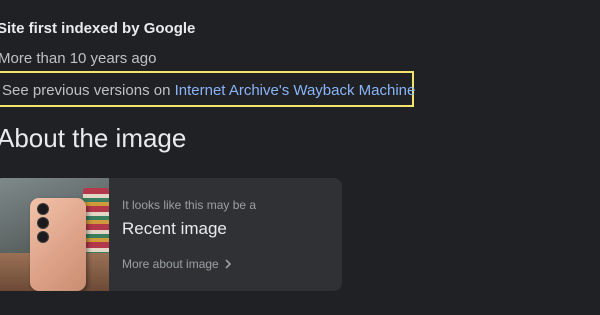 Image resolution: width=600 pixels, height=315 pixels. I want to click on card-title: Recent image, so click(174, 228).